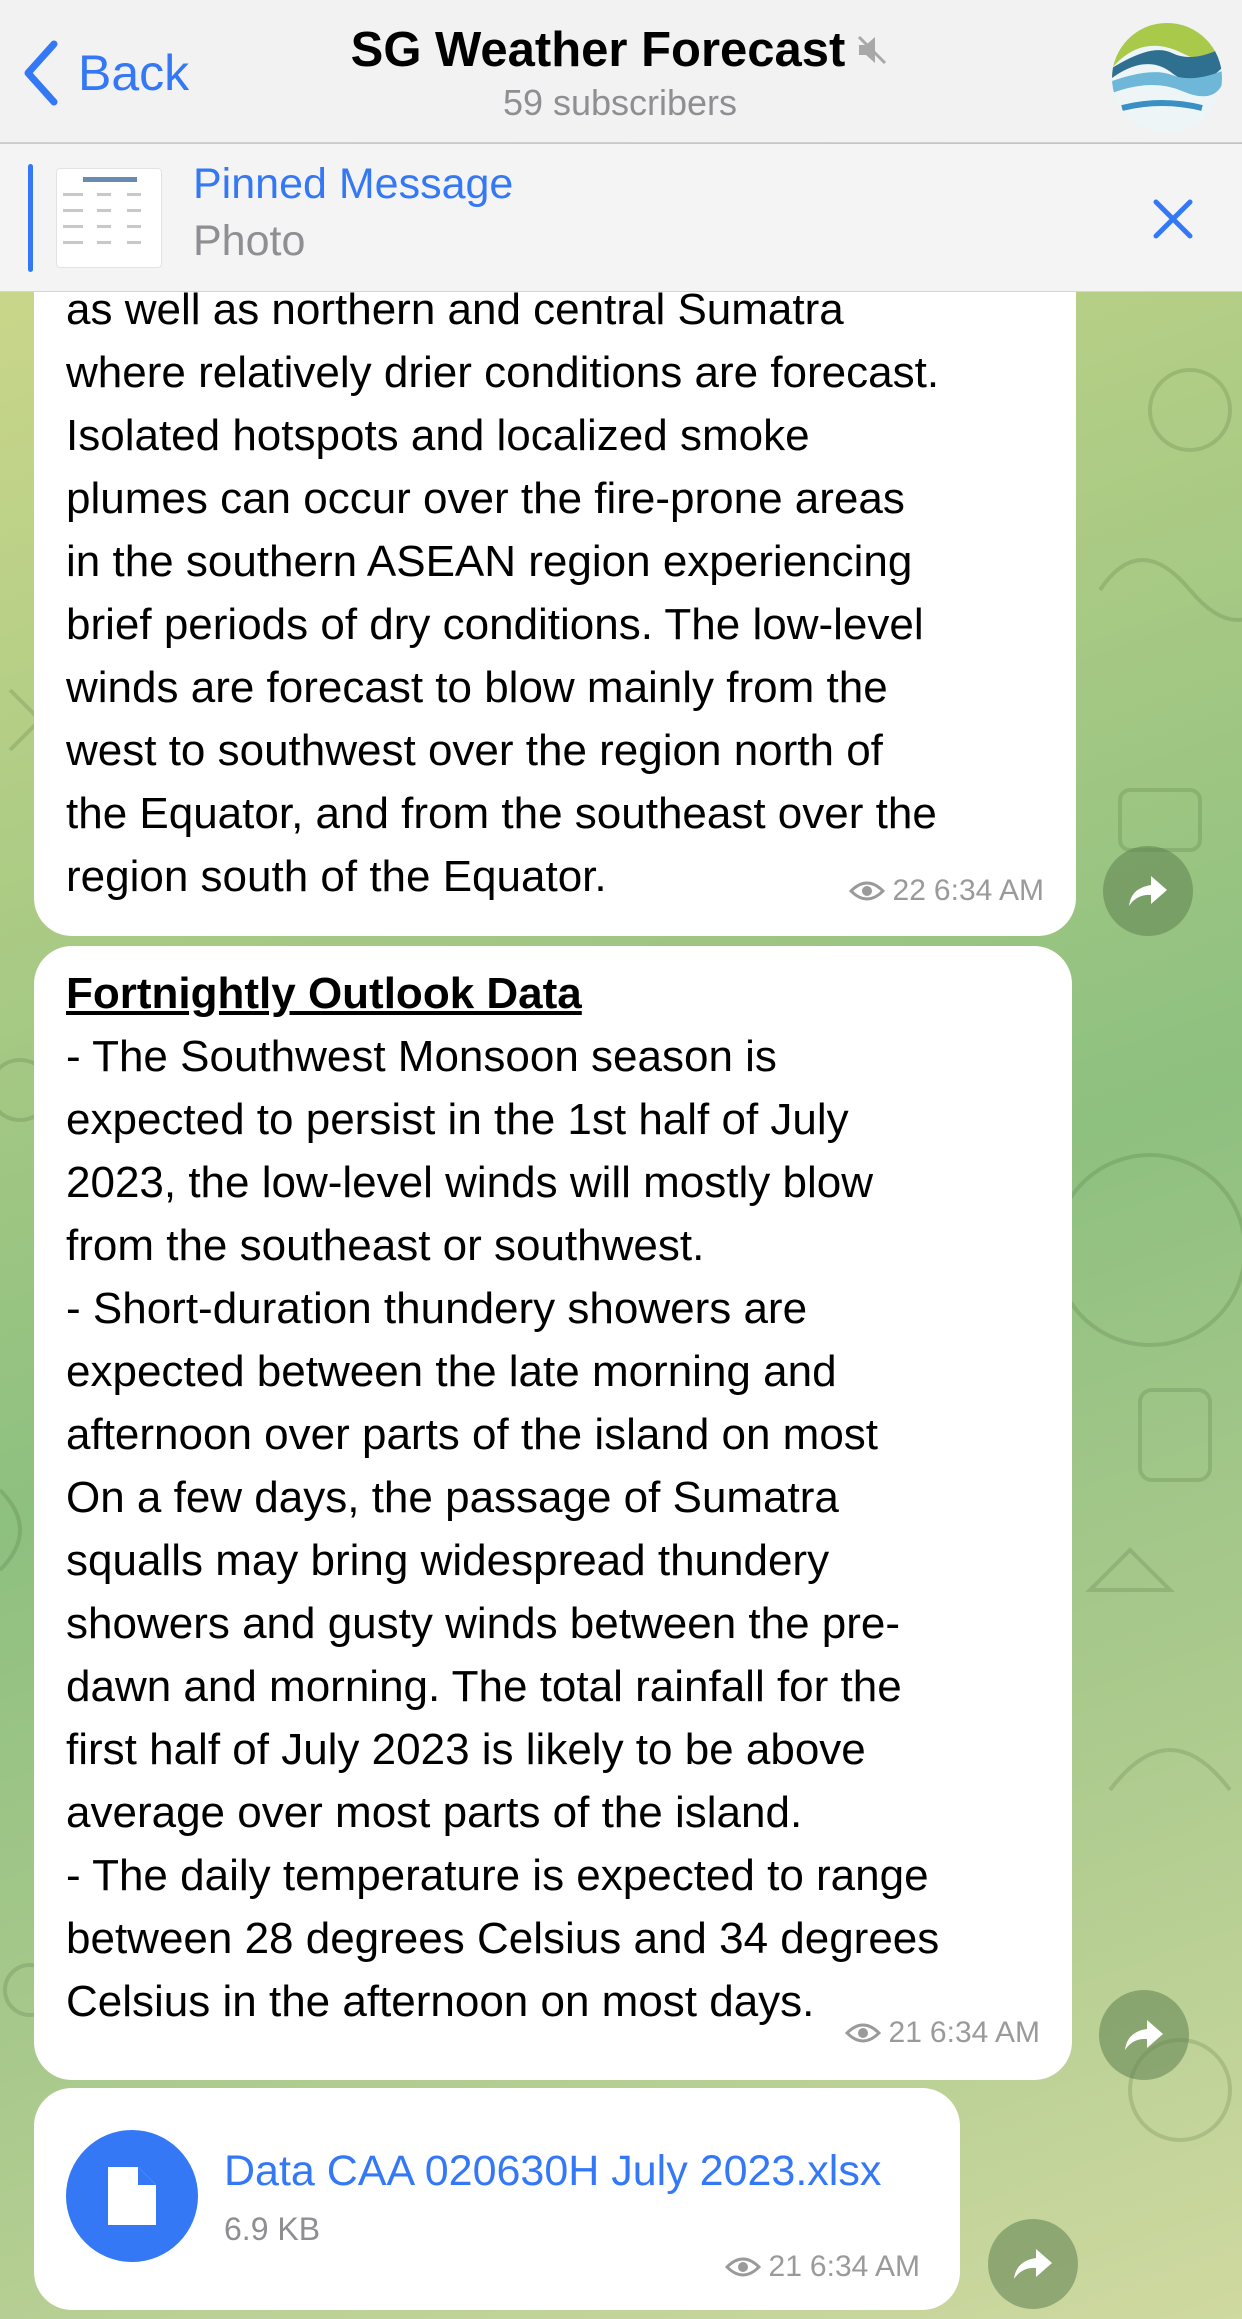 The height and width of the screenshot is (2319, 1242). Describe the element at coordinates (353, 184) in the screenshot. I see `pinned-title: Pinned Message` at that location.